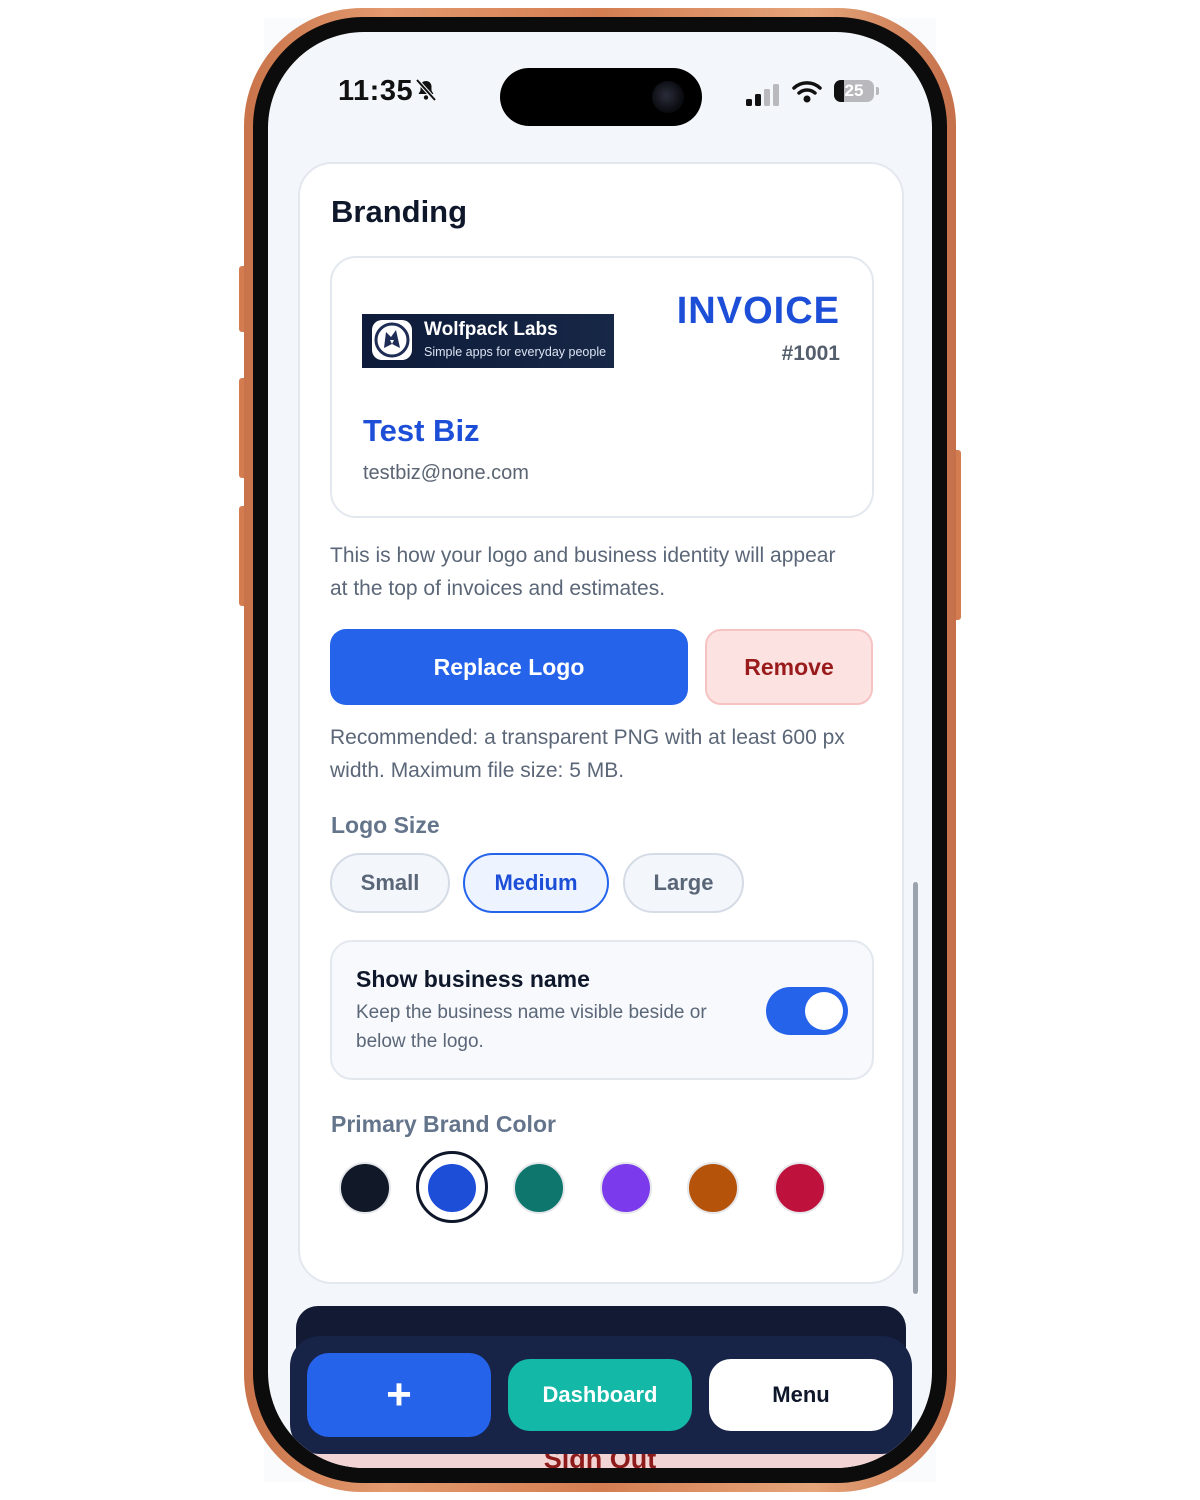 The image size is (1200, 1500). I want to click on wolf-icon, so click(392, 340).